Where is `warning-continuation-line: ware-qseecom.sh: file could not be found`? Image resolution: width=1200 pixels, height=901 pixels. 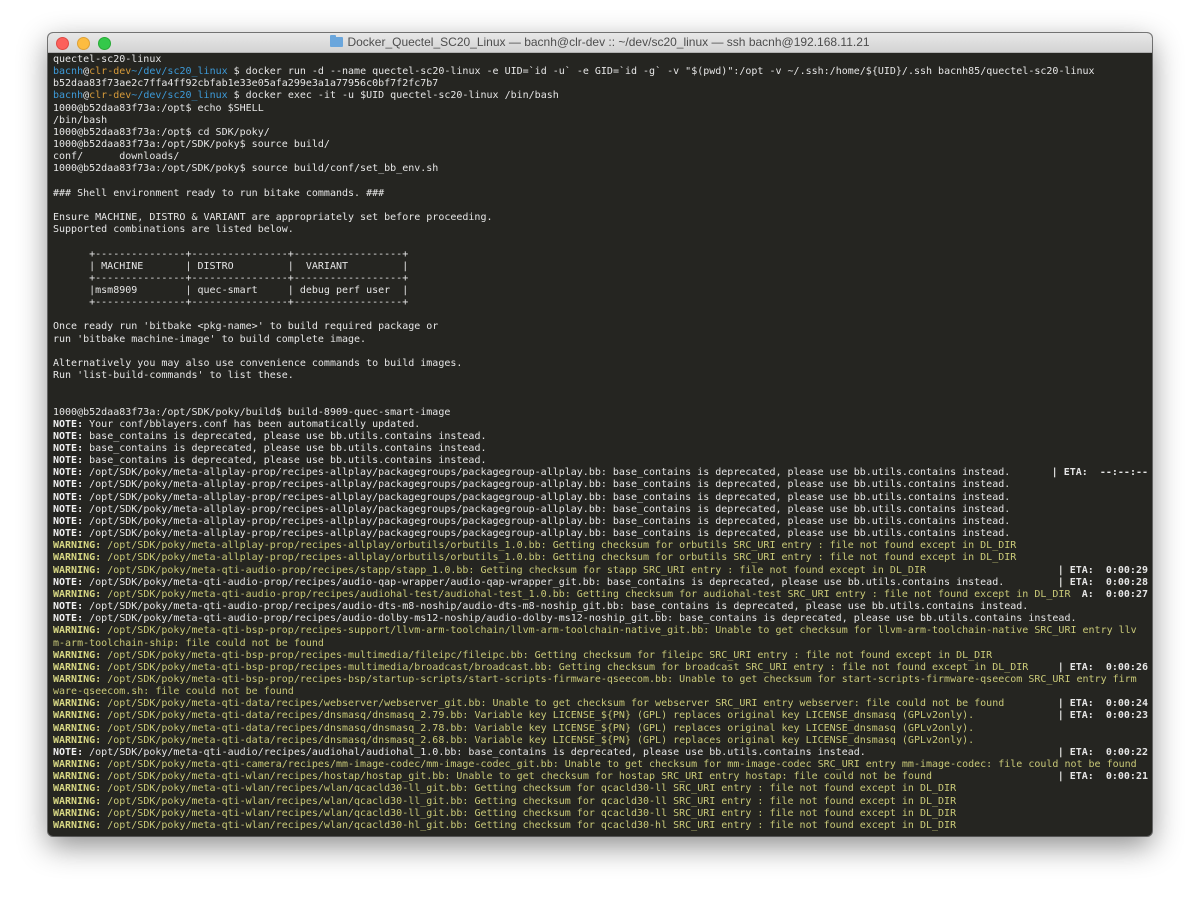
warning-continuation-line: ware-qseecom.sh: file could not be found is located at coordinates (600, 692).